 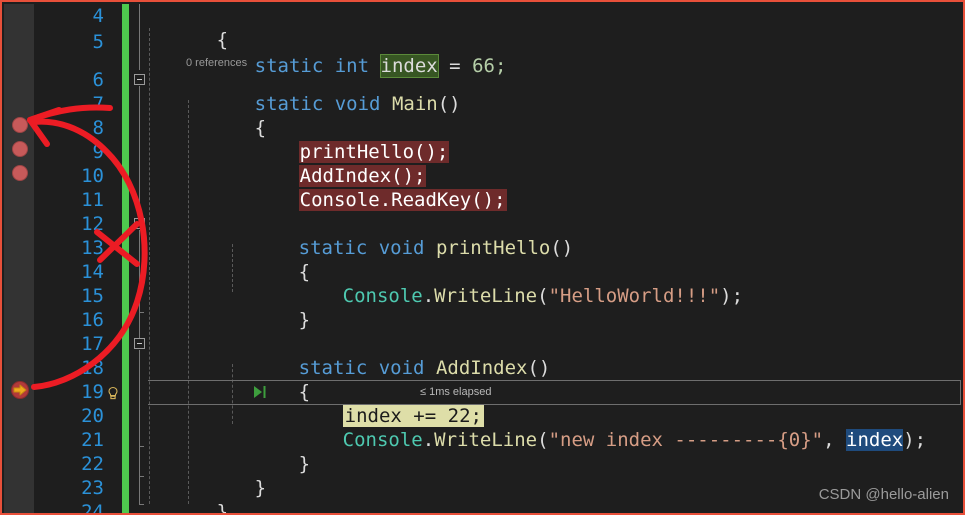 What do you see at coordinates (500, 66) in the screenshot?
I see `token-semicolon: ;` at bounding box center [500, 66].